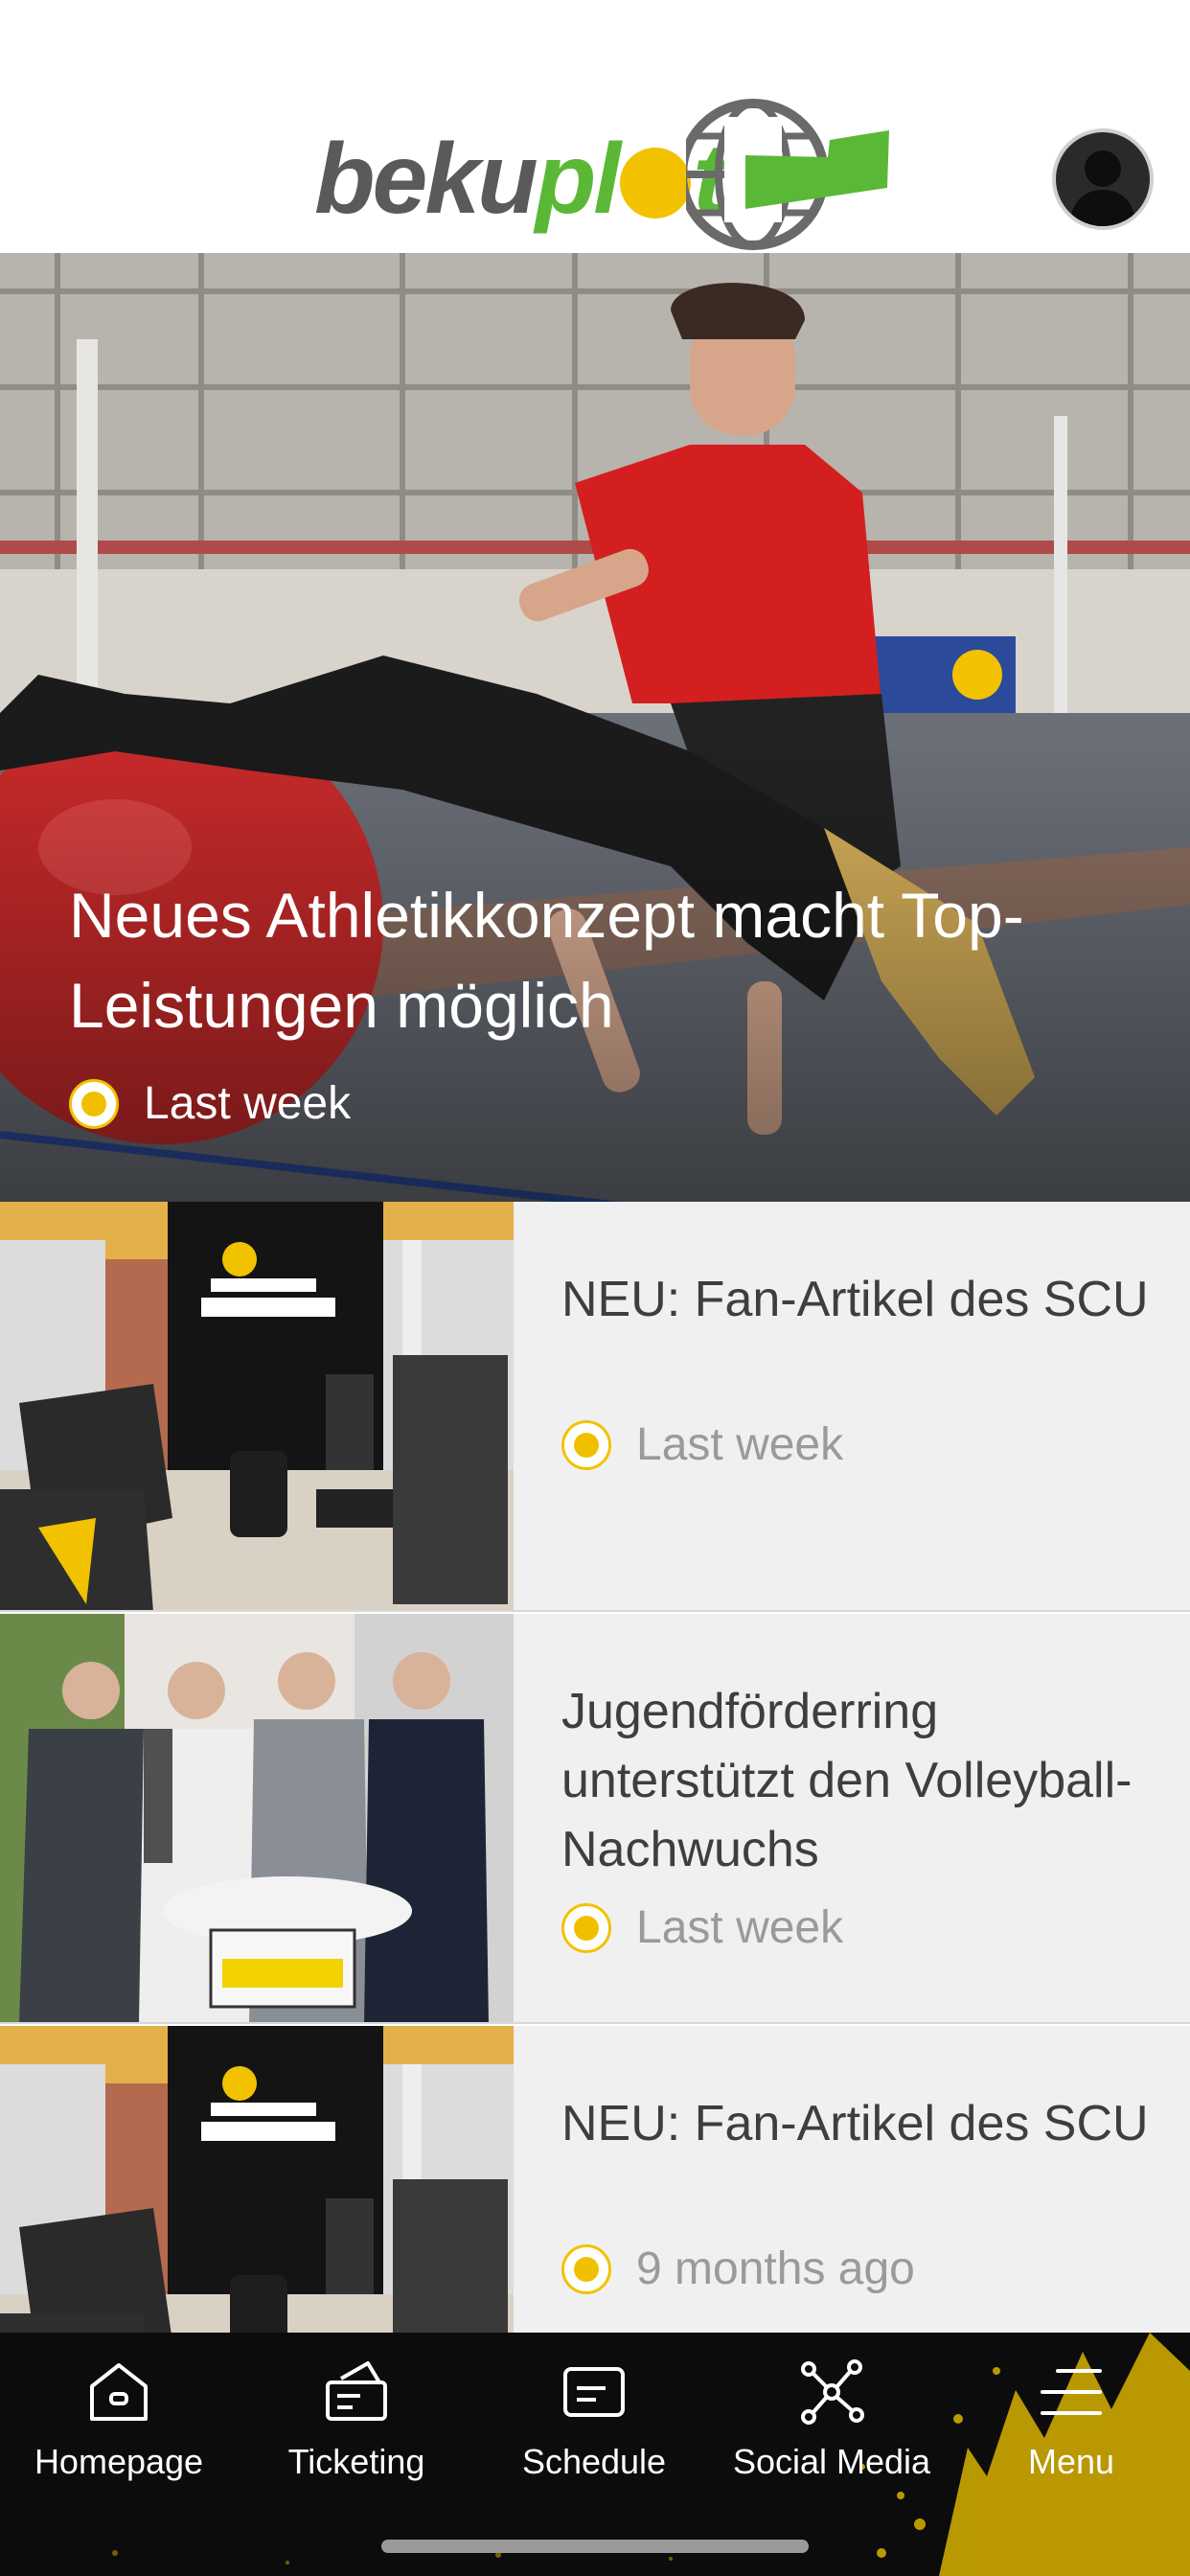 The width and height of the screenshot is (1190, 2576). Describe the element at coordinates (595, 2546) in the screenshot. I see `home-indicator` at that location.